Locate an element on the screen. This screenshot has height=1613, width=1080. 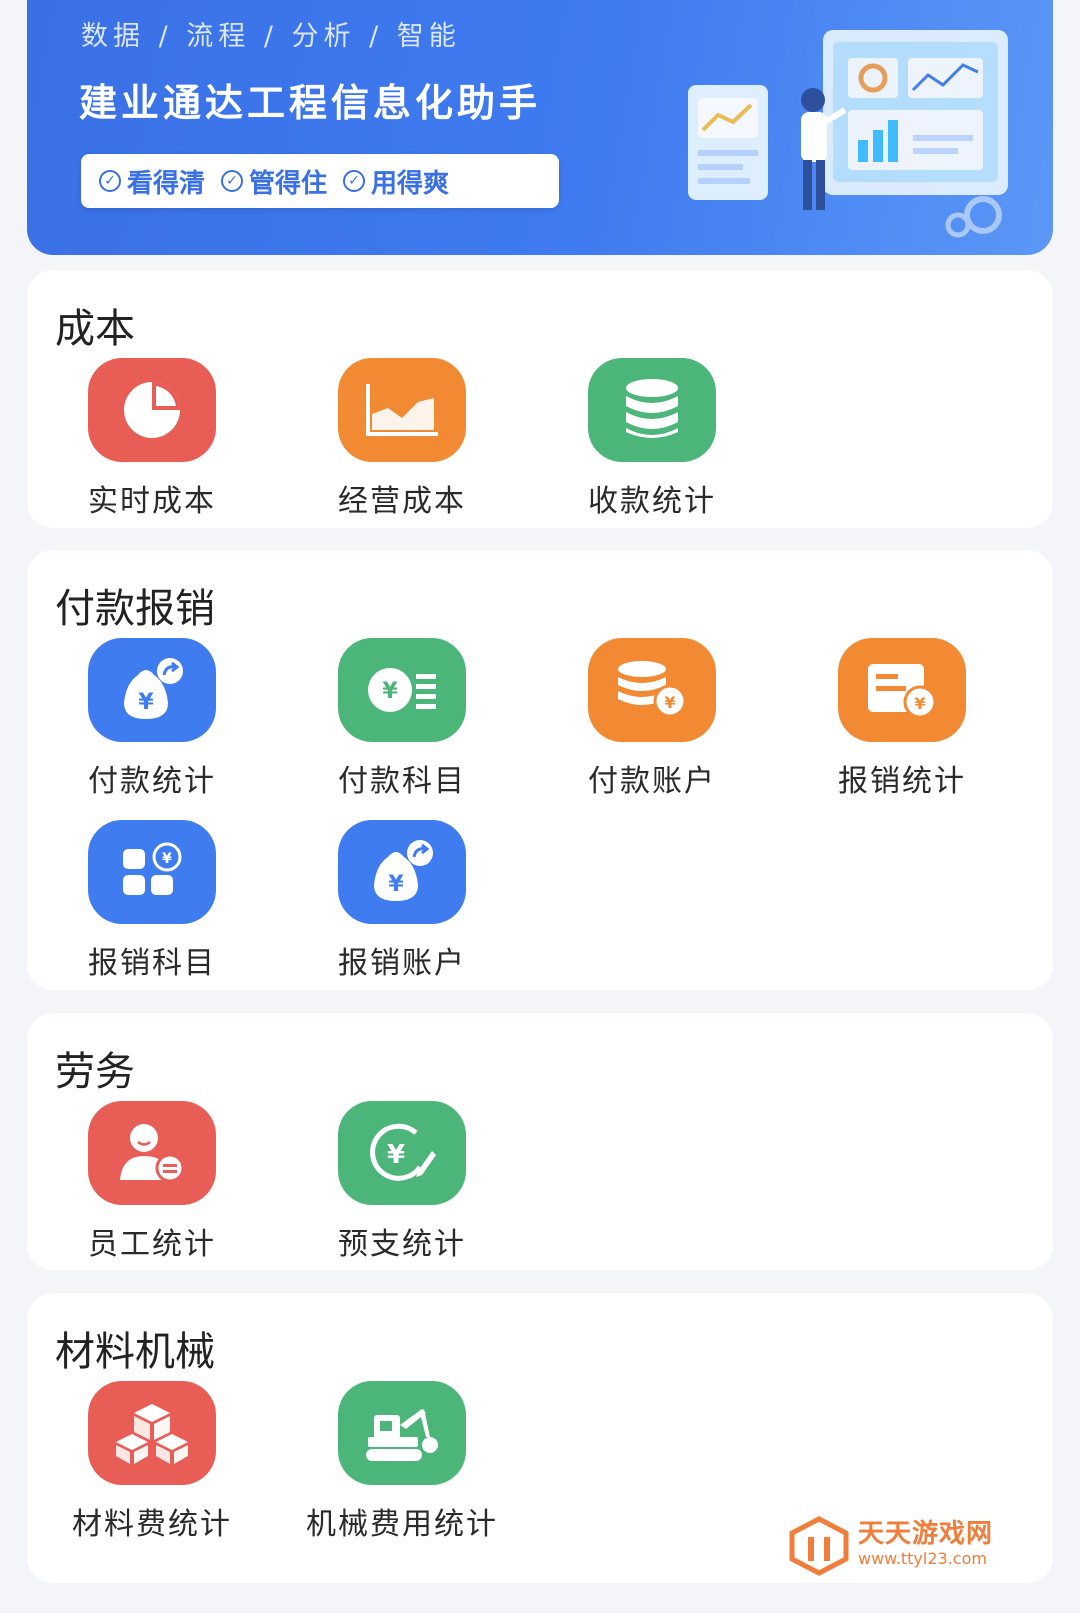
boxes-icon is located at coordinates (152, 1433).